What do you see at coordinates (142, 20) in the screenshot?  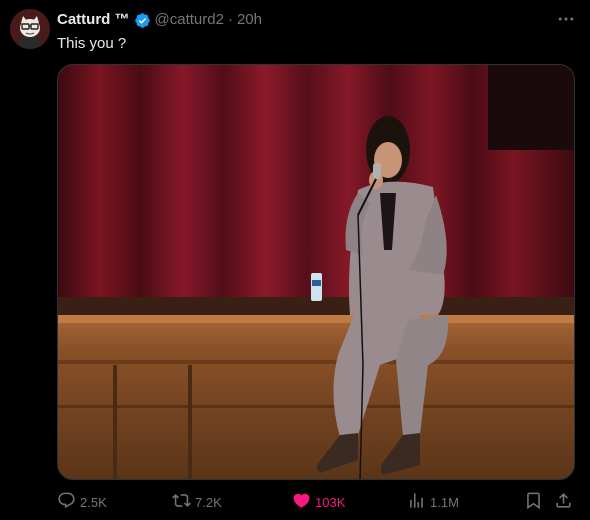 I see `verified-badge-icon` at bounding box center [142, 20].